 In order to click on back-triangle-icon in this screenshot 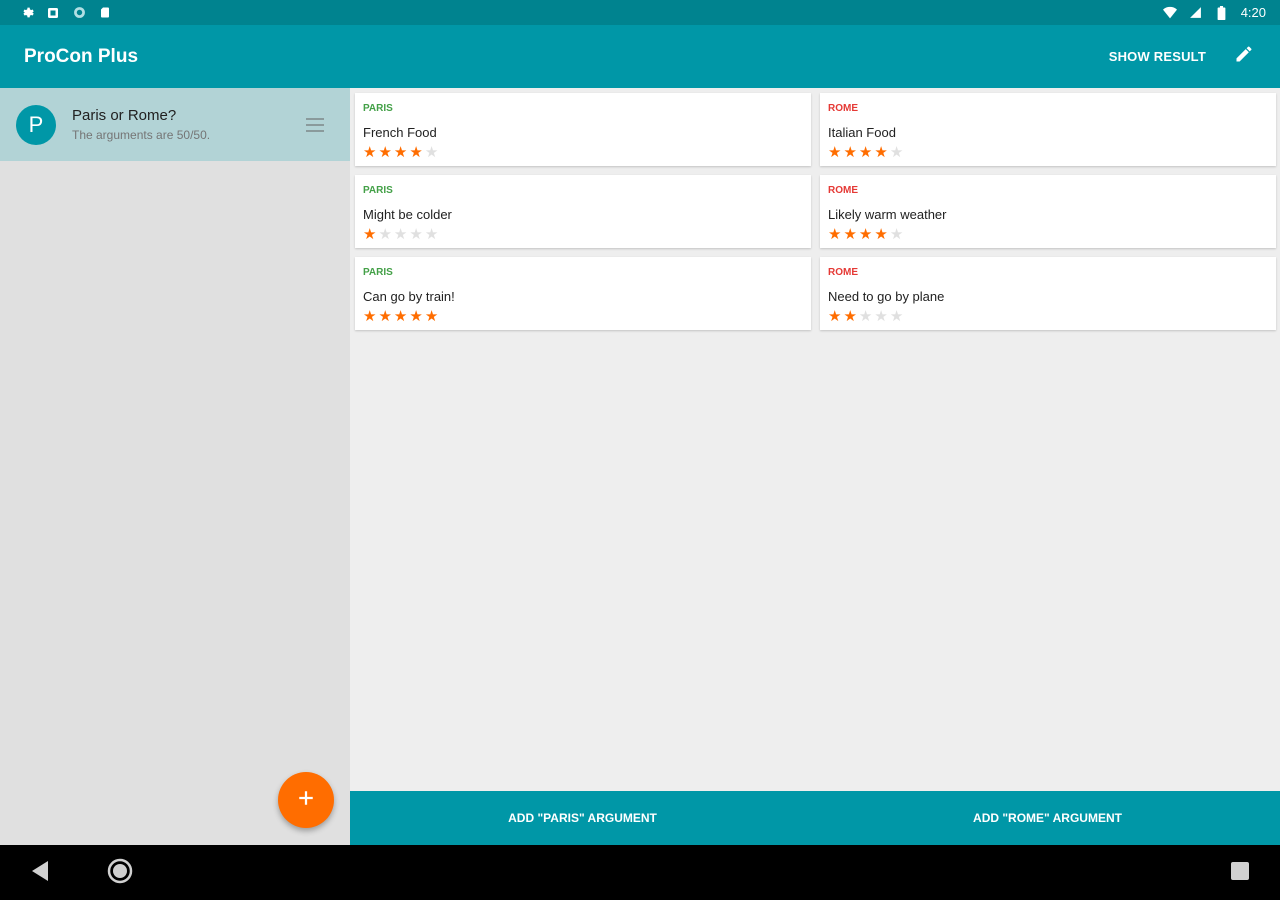, I will do `click(41, 873)`.